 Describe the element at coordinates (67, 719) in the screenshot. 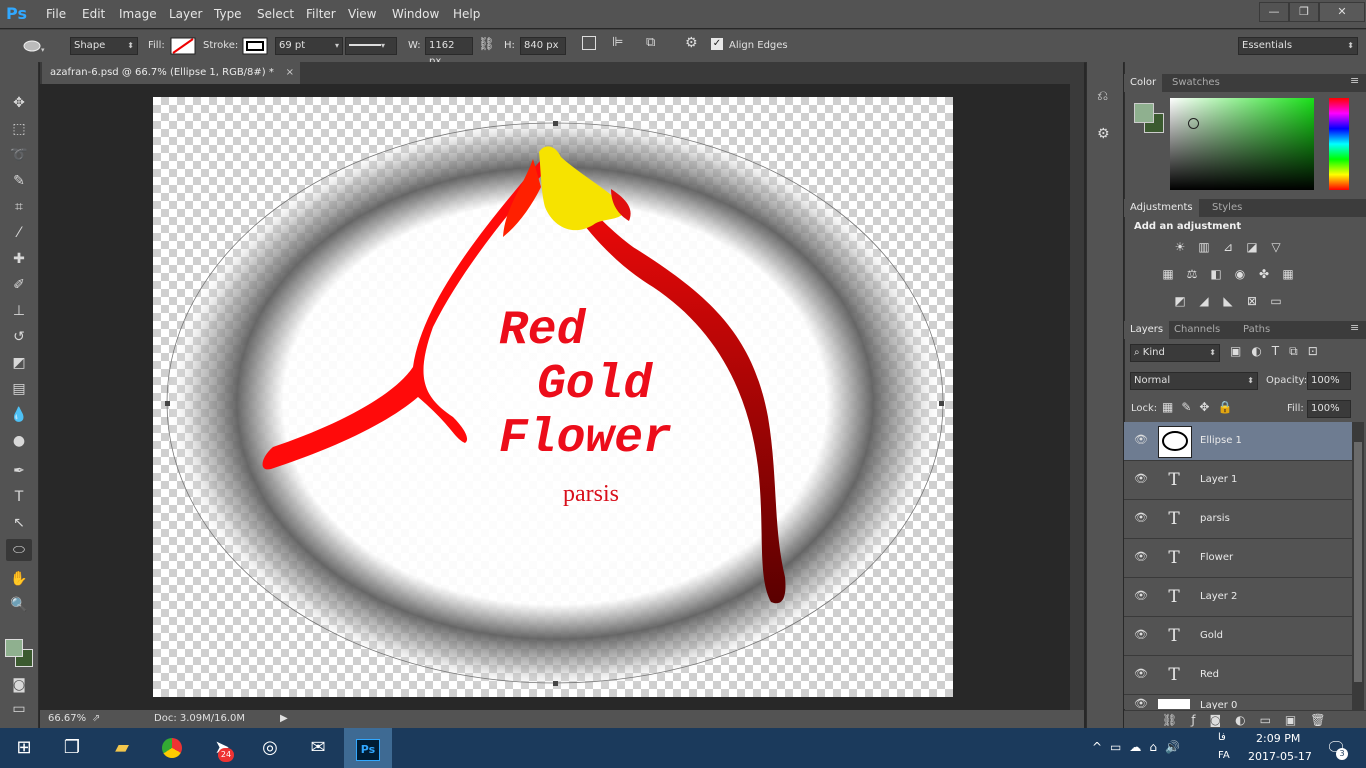

I see `zoom-level: 66.67%` at that location.